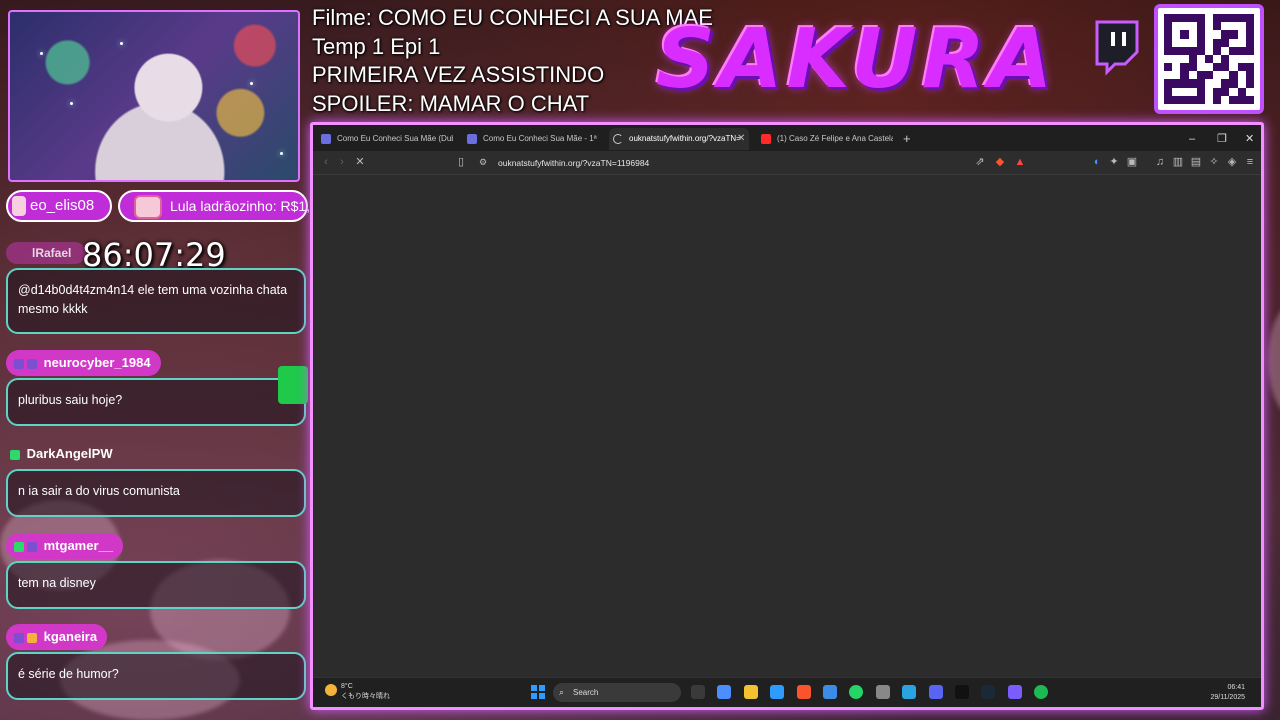 Image resolution: width=1280 pixels, height=720 pixels. Describe the element at coordinates (1227, 697) in the screenshot. I see `clock-date: 29/11/2025` at that location.